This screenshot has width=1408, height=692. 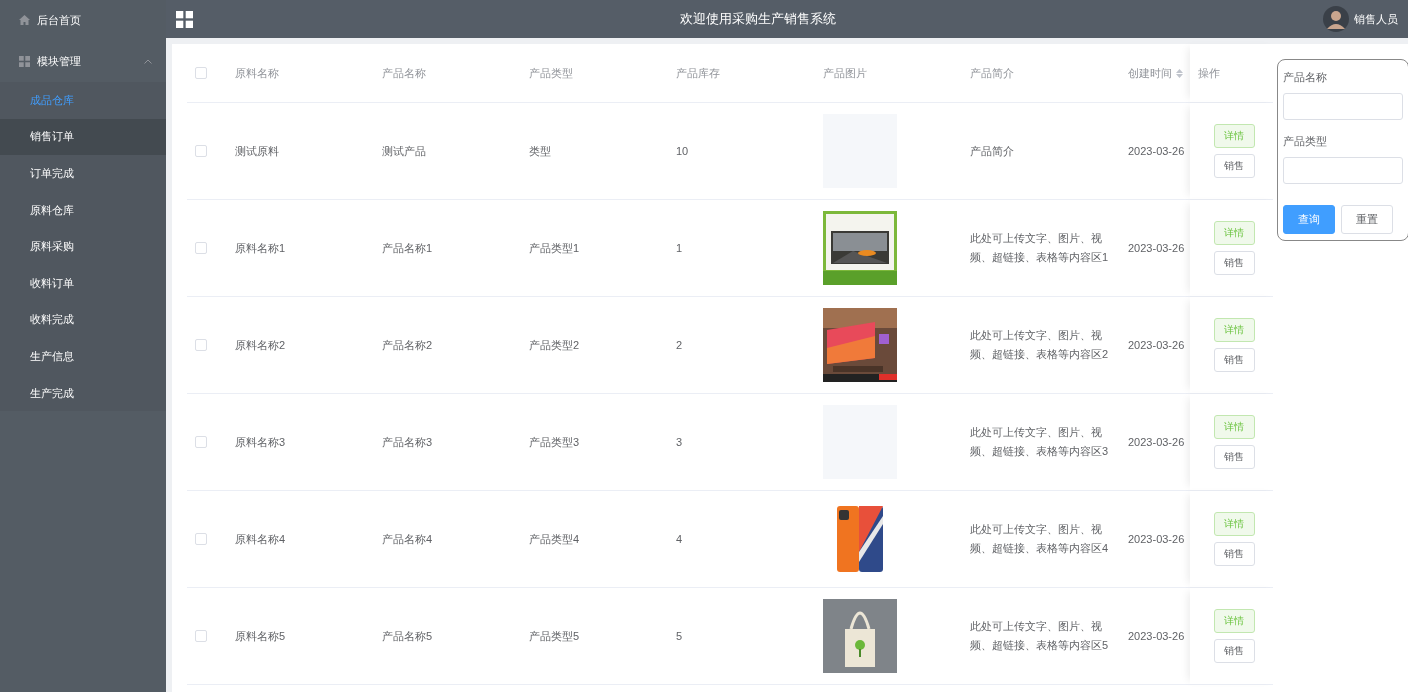 What do you see at coordinates (407, 345) in the screenshot?
I see `table-cell: 产品名称2` at bounding box center [407, 345].